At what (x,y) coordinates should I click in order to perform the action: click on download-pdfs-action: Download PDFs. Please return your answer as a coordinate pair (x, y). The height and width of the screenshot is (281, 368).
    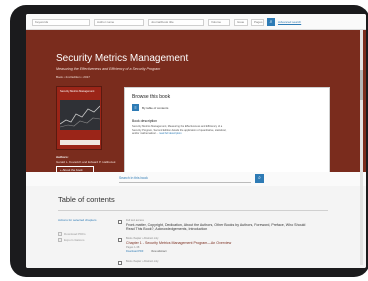
    Looking at the image, I should click on (72, 234).